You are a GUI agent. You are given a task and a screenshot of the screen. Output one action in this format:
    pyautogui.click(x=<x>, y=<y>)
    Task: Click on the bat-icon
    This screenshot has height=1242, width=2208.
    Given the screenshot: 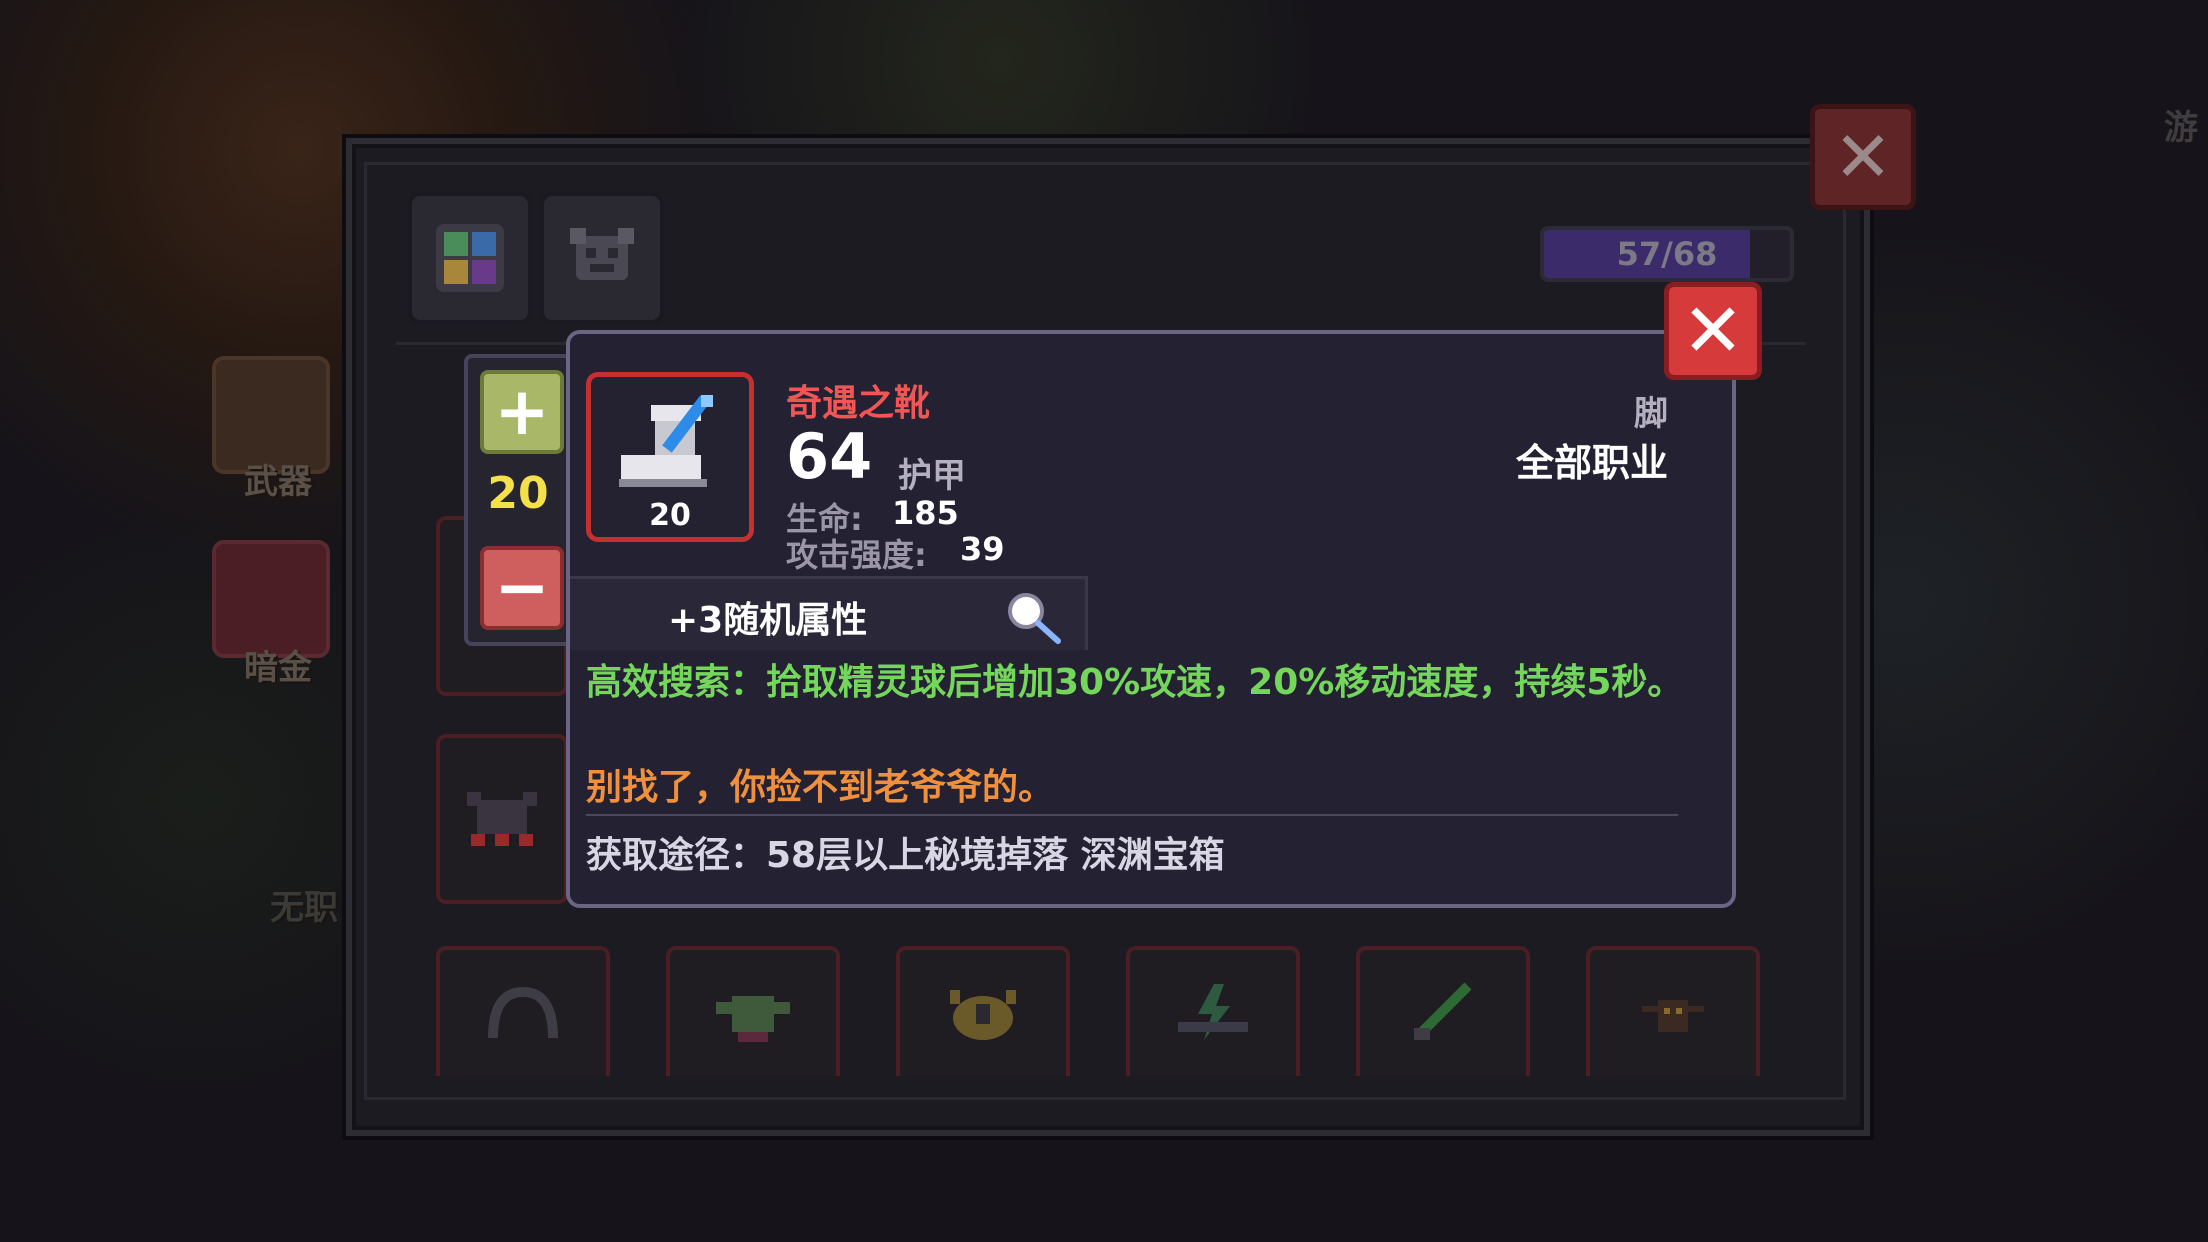 What is the action you would take?
    pyautogui.click(x=502, y=819)
    